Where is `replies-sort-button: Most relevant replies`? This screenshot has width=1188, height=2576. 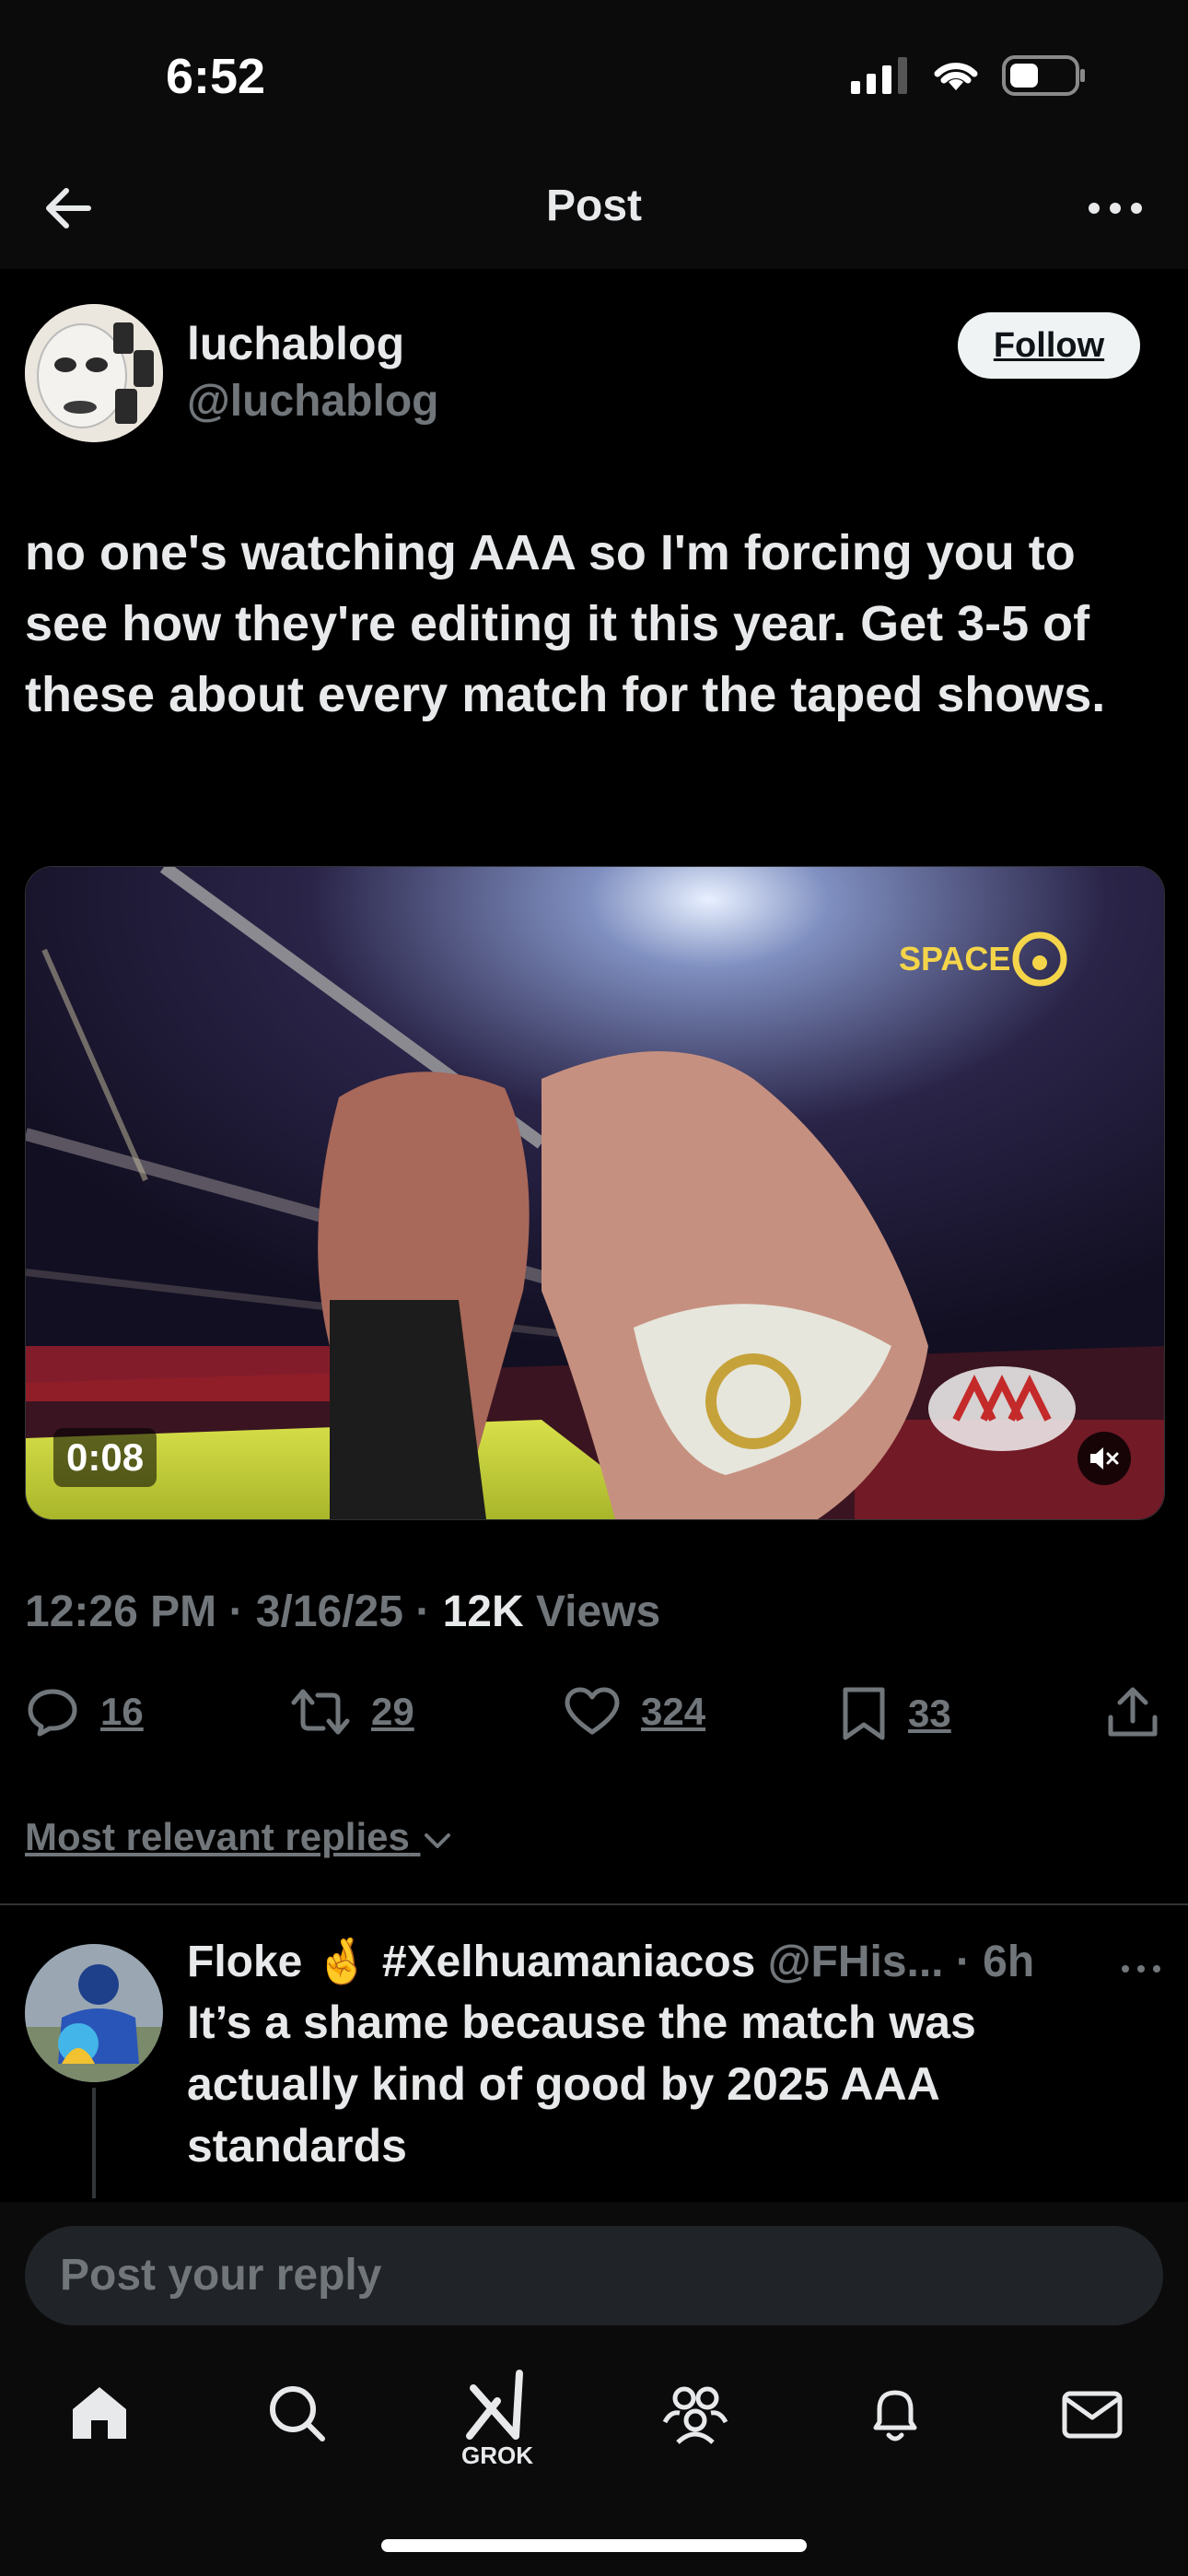 replies-sort-button: Most relevant replies is located at coordinates (239, 1837).